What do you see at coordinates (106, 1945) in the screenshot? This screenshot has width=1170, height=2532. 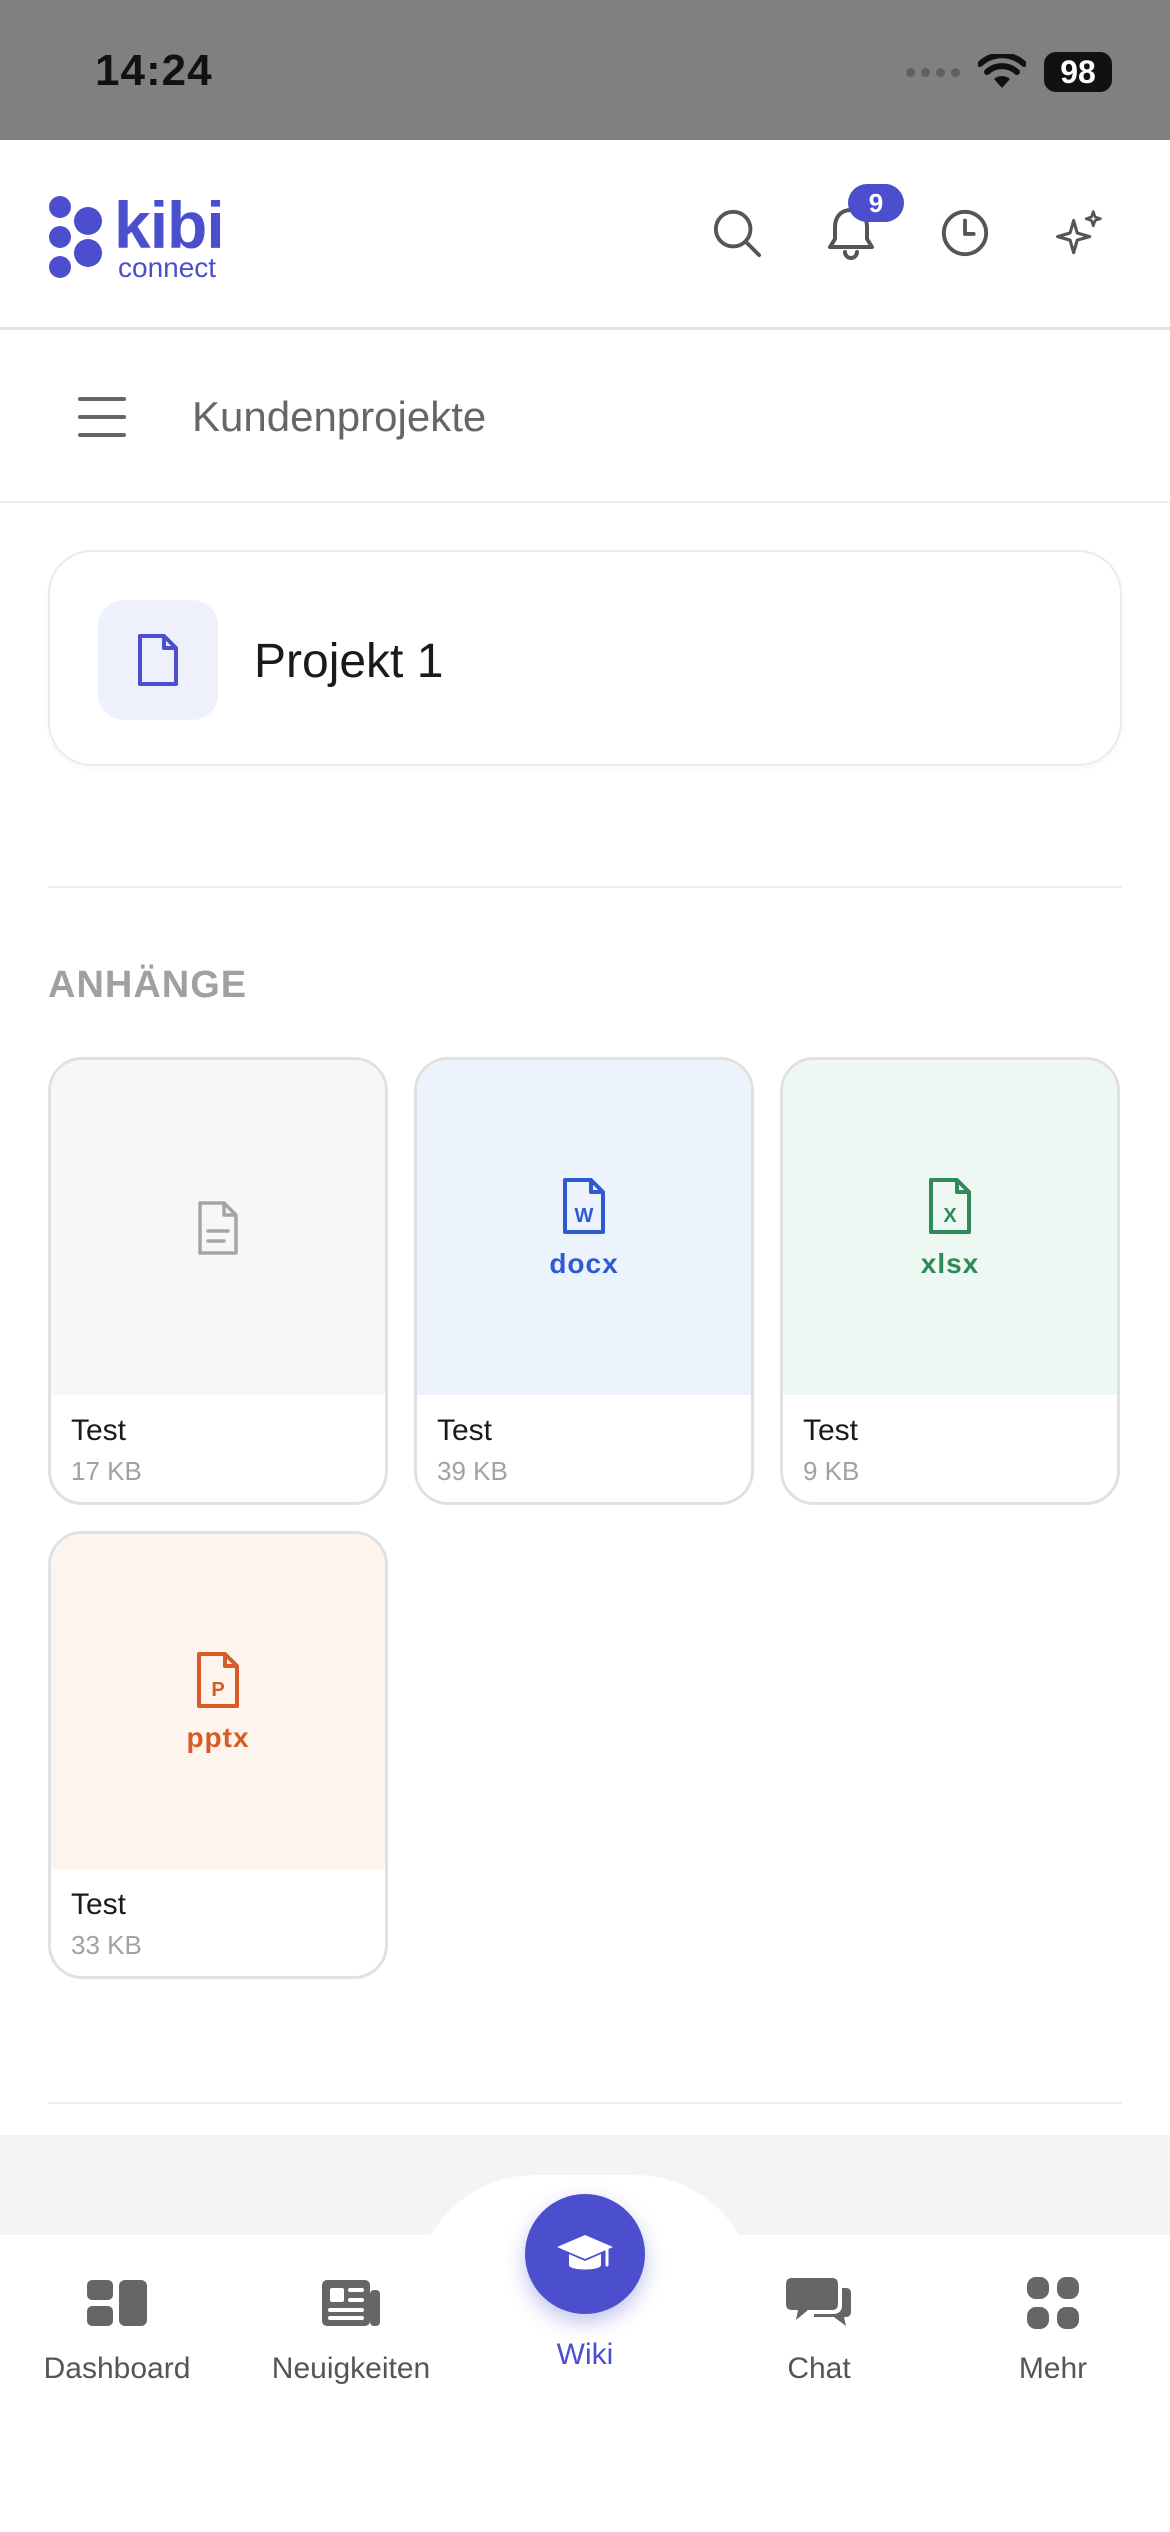 I see `attachment-size: 33 KB` at bounding box center [106, 1945].